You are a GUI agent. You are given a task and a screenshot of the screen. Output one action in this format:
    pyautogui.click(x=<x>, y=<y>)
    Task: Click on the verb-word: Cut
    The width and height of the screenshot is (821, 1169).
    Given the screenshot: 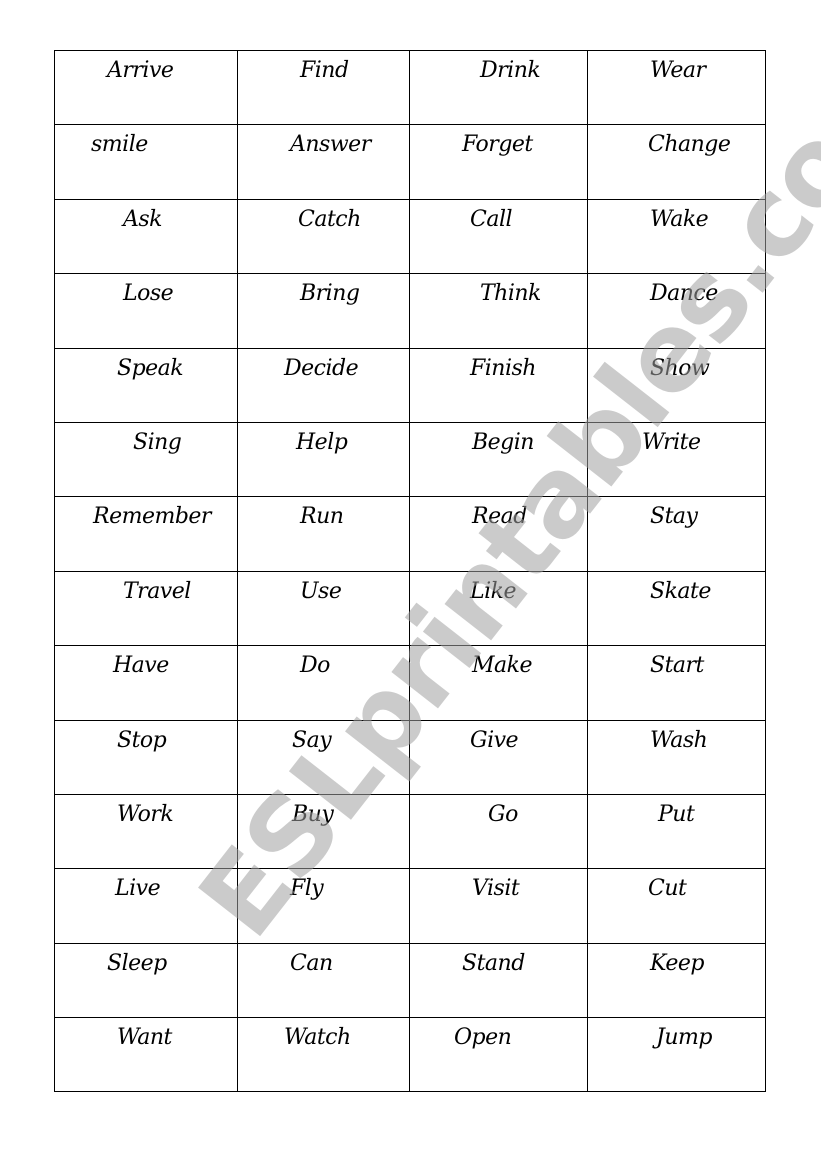 What is the action you would take?
    pyautogui.click(x=667, y=889)
    